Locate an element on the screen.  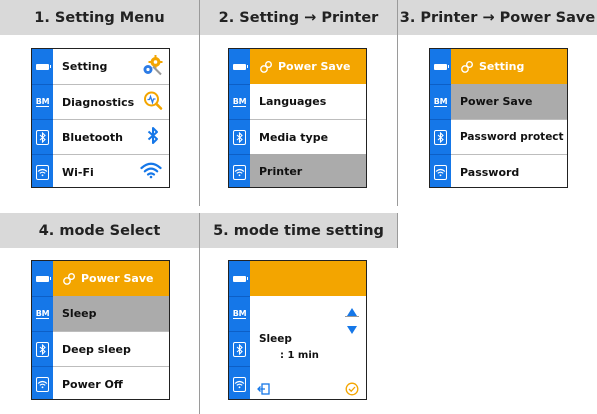
menu-item-wifi: Wi-Fi is located at coordinates (111, 170).